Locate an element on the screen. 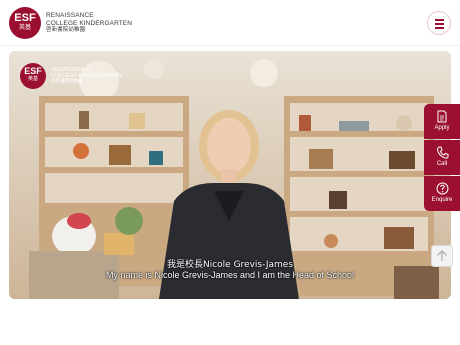 This screenshot has width=460, height=345. video-logo: ESF 英基 is located at coordinates (33, 76).